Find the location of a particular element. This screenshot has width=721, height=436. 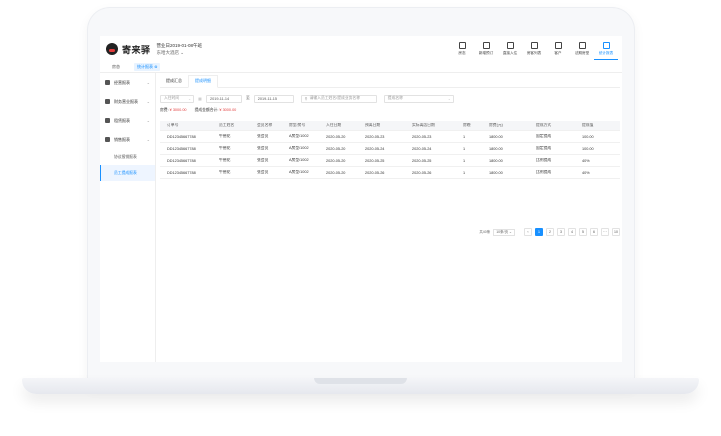

table-cell: 100.00 is located at coordinates (588, 148).